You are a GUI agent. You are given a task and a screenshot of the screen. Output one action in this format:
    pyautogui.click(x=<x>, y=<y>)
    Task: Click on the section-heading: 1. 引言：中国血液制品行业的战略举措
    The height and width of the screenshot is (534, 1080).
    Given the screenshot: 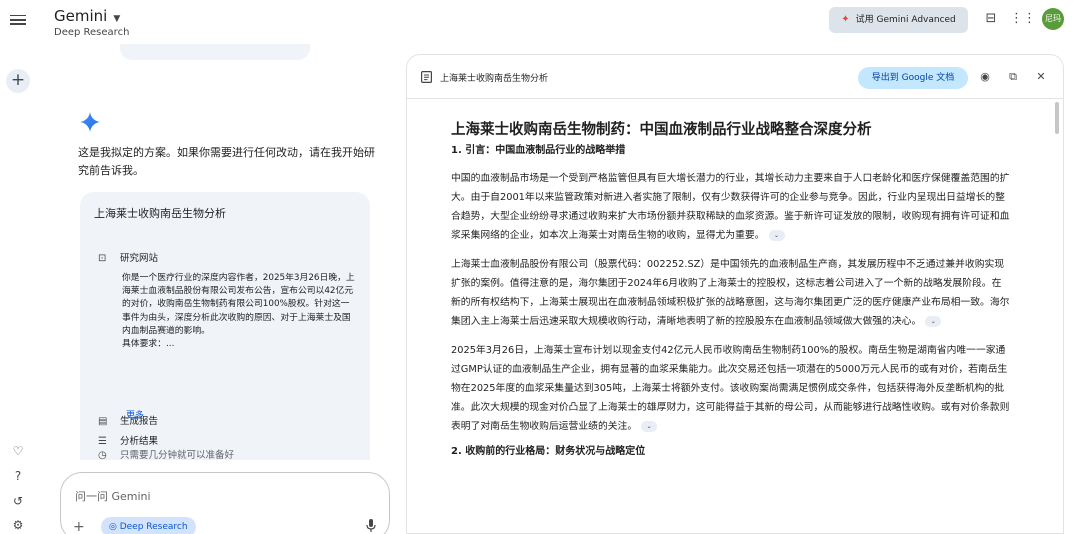 What is the action you would take?
    pyautogui.click(x=538, y=150)
    